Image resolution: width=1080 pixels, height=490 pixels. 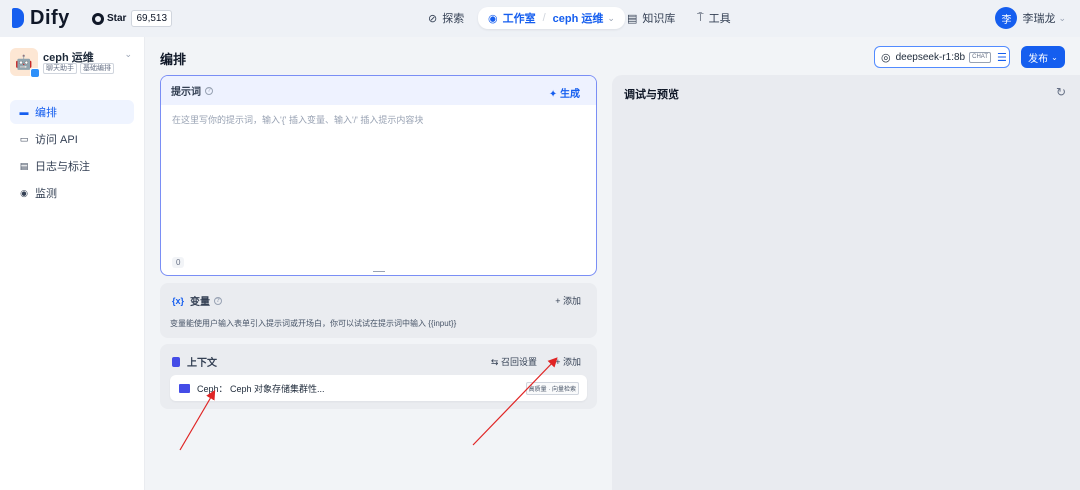 I want to click on add-context-button: + 添加, so click(x=568, y=361).